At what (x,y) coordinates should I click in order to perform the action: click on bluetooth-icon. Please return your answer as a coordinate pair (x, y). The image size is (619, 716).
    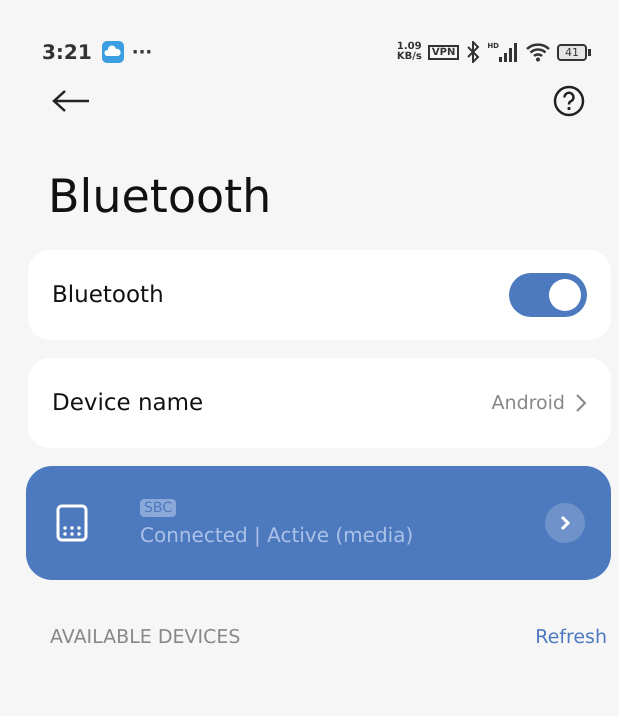
    Looking at the image, I should click on (473, 52).